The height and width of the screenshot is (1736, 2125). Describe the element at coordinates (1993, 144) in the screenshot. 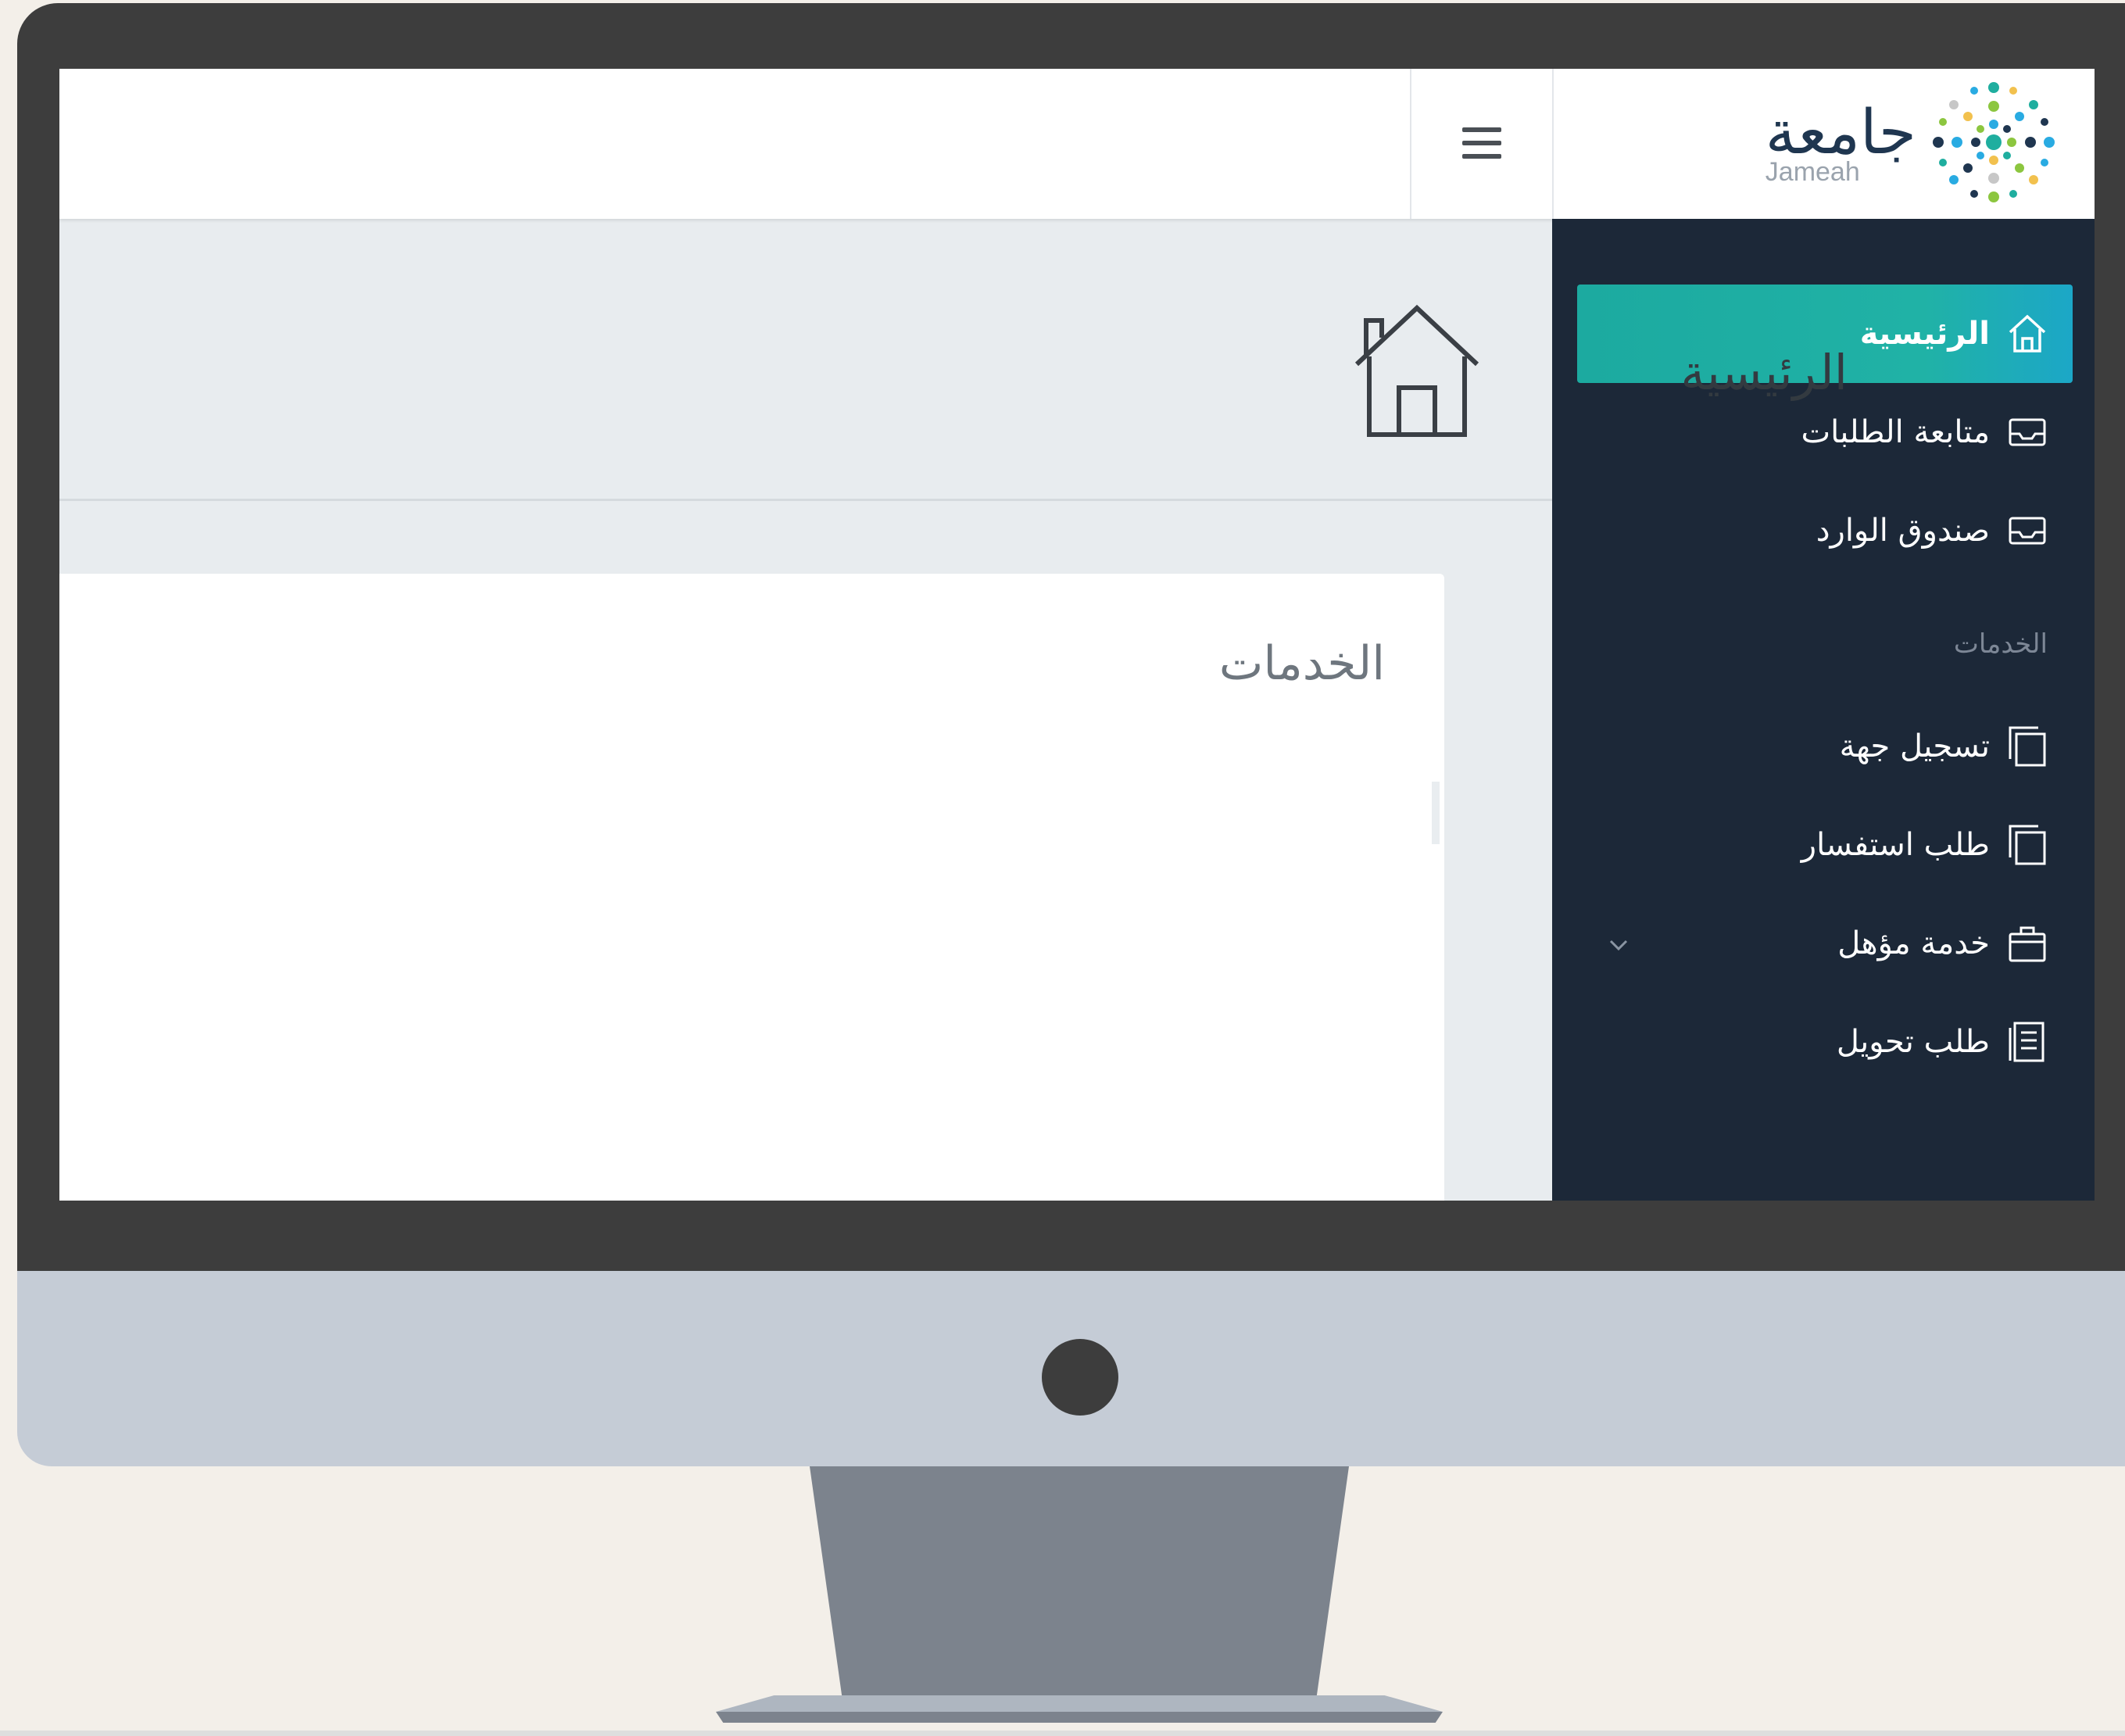

I see `logo-dots-icon` at that location.